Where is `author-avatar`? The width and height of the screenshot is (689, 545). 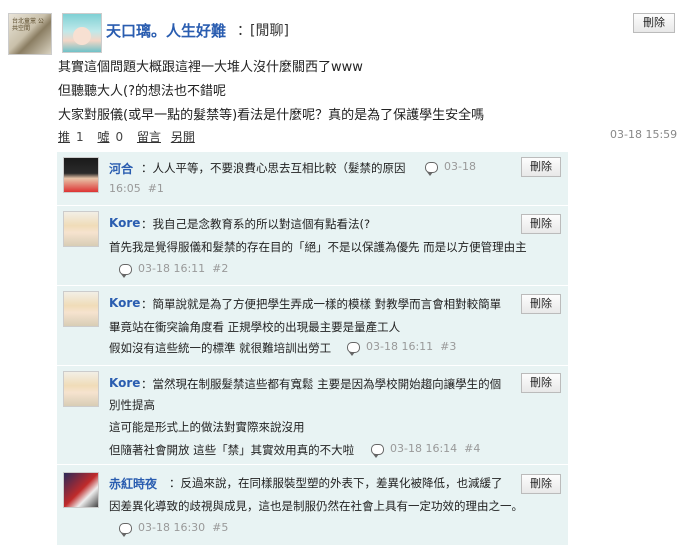 author-avatar is located at coordinates (82, 33).